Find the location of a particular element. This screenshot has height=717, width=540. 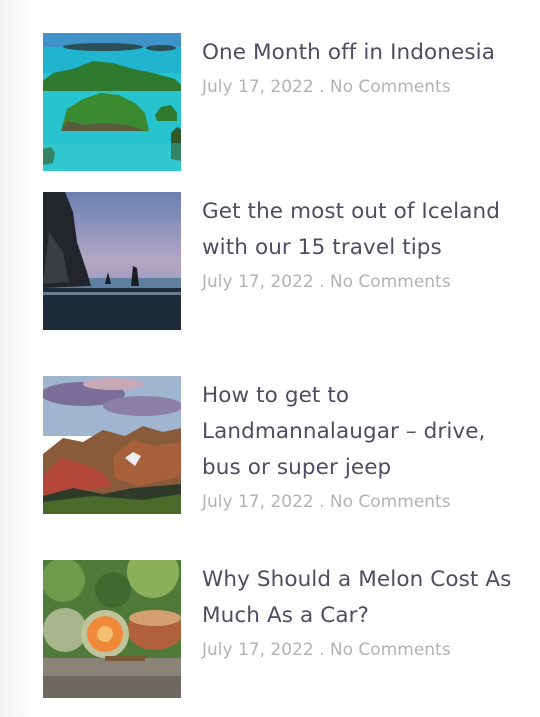

colorful-mountains-image is located at coordinates (112, 445).